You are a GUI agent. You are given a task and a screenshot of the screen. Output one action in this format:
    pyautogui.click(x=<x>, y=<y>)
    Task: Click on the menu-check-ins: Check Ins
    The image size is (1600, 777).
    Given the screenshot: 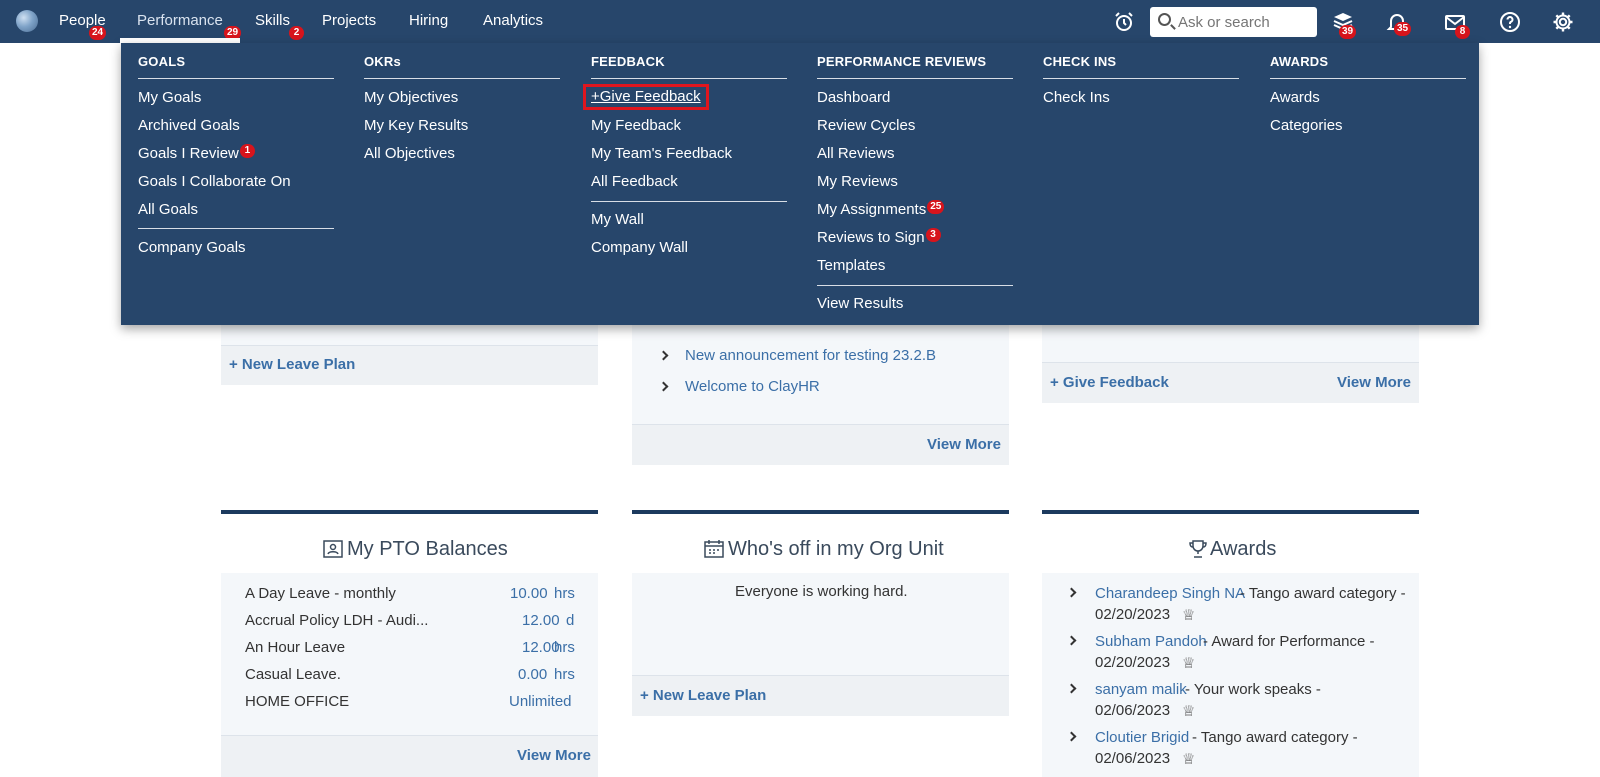 What is the action you would take?
    pyautogui.click(x=1076, y=97)
    